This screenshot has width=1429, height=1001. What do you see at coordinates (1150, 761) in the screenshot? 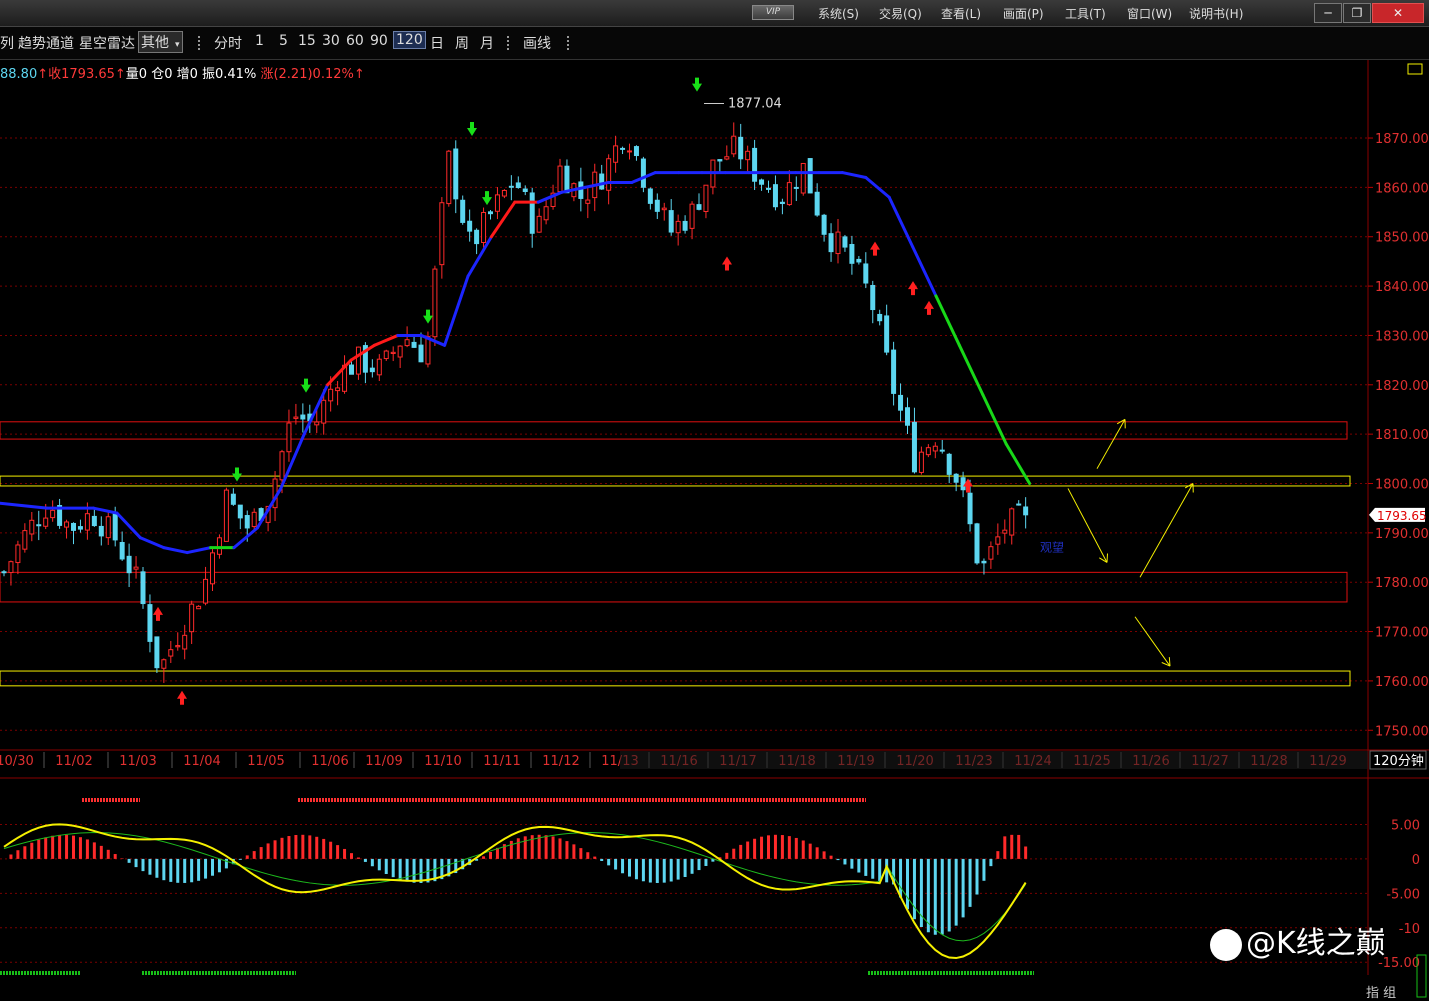
I see `date-tick-label: 11/26` at bounding box center [1150, 761].